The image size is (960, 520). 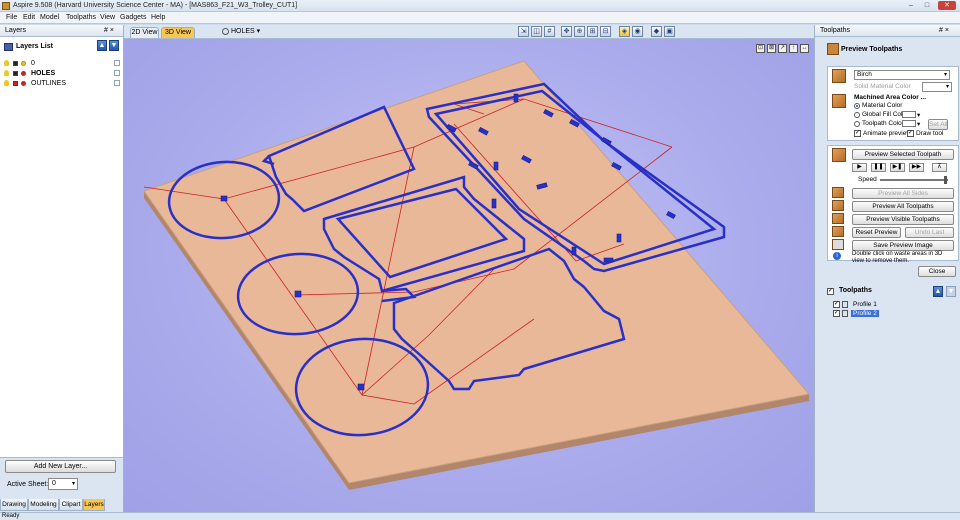 I want to click on play-button: ▶, so click(x=859, y=167).